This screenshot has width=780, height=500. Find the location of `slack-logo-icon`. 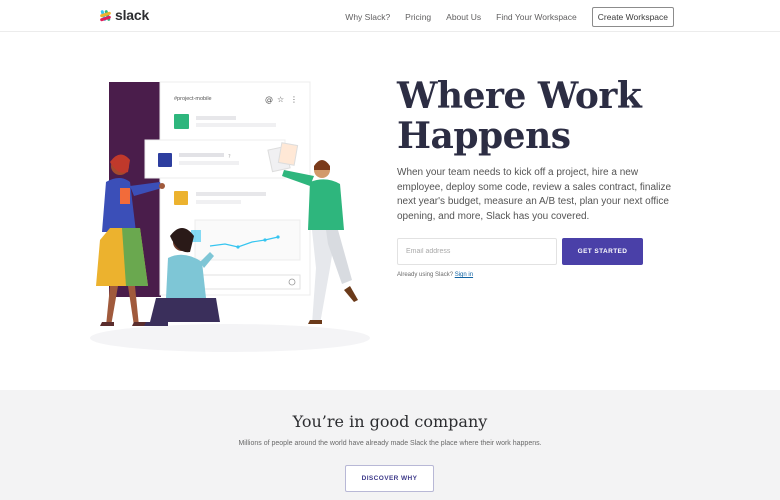

slack-logo-icon is located at coordinates (105, 15).